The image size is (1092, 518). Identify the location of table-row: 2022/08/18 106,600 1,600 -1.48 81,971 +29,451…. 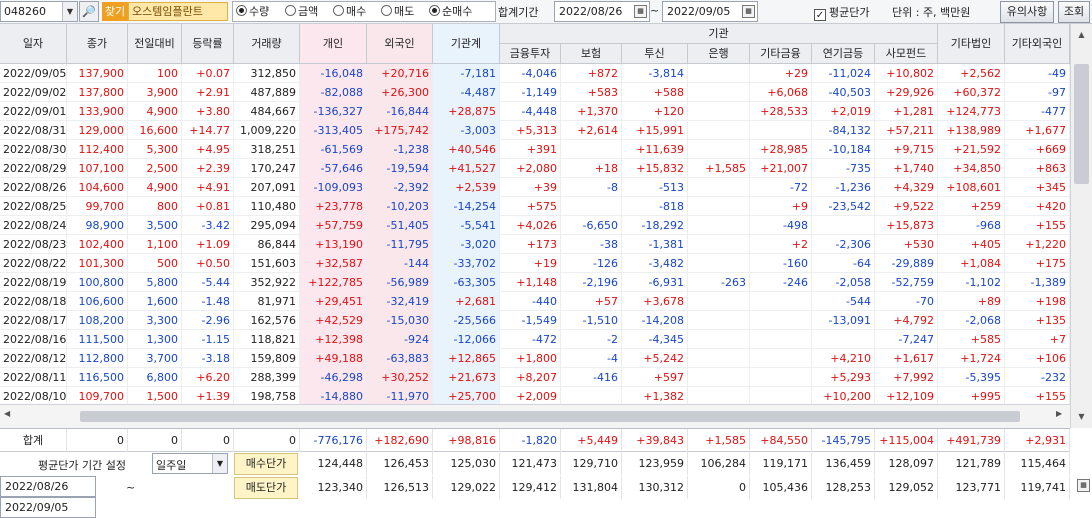
(535, 301).